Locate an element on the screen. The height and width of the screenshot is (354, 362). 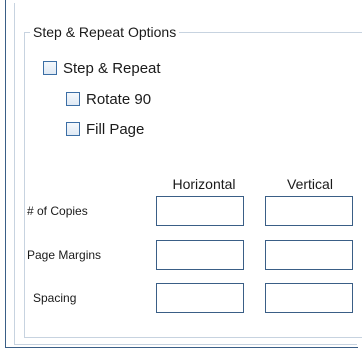
step-repeat-label: Step & Repeat is located at coordinates (112, 68).